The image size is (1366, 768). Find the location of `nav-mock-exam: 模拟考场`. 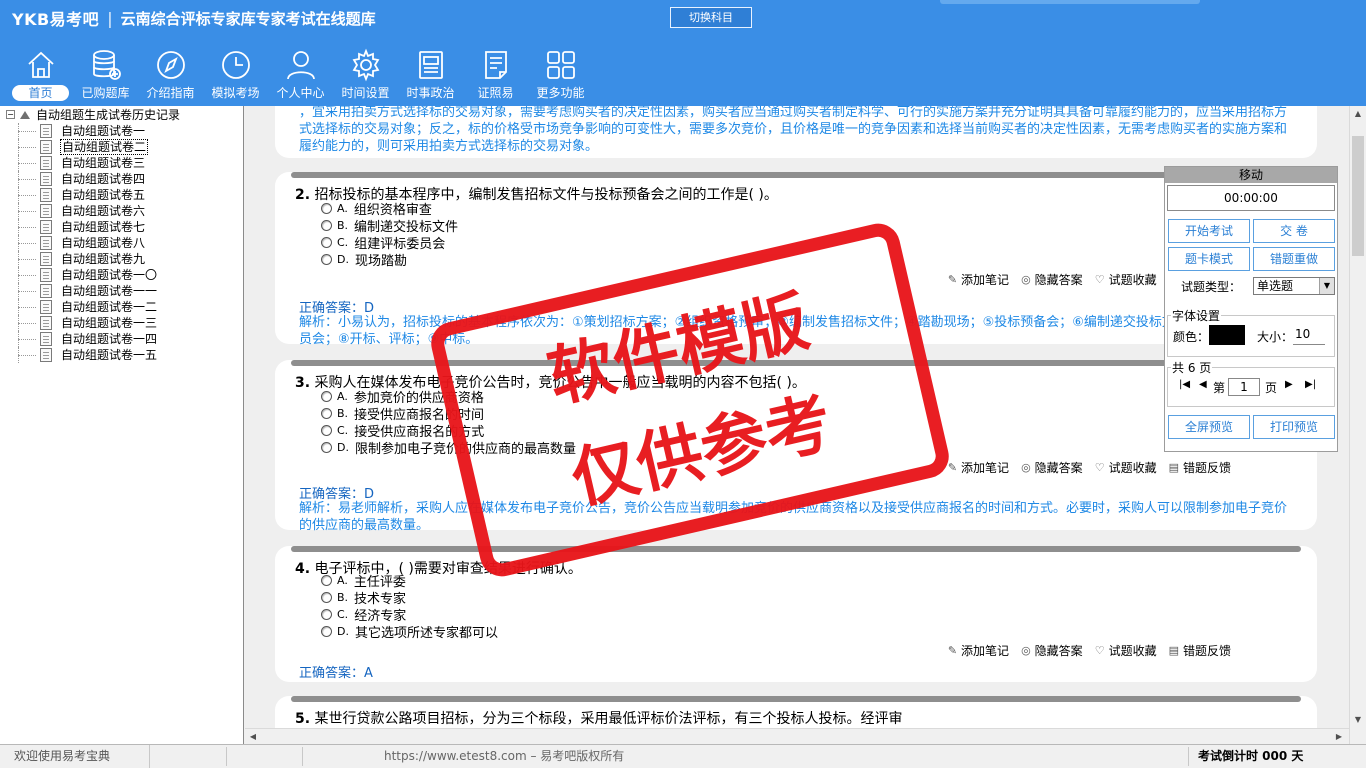

nav-mock-exam: 模拟考场 is located at coordinates (235, 76).